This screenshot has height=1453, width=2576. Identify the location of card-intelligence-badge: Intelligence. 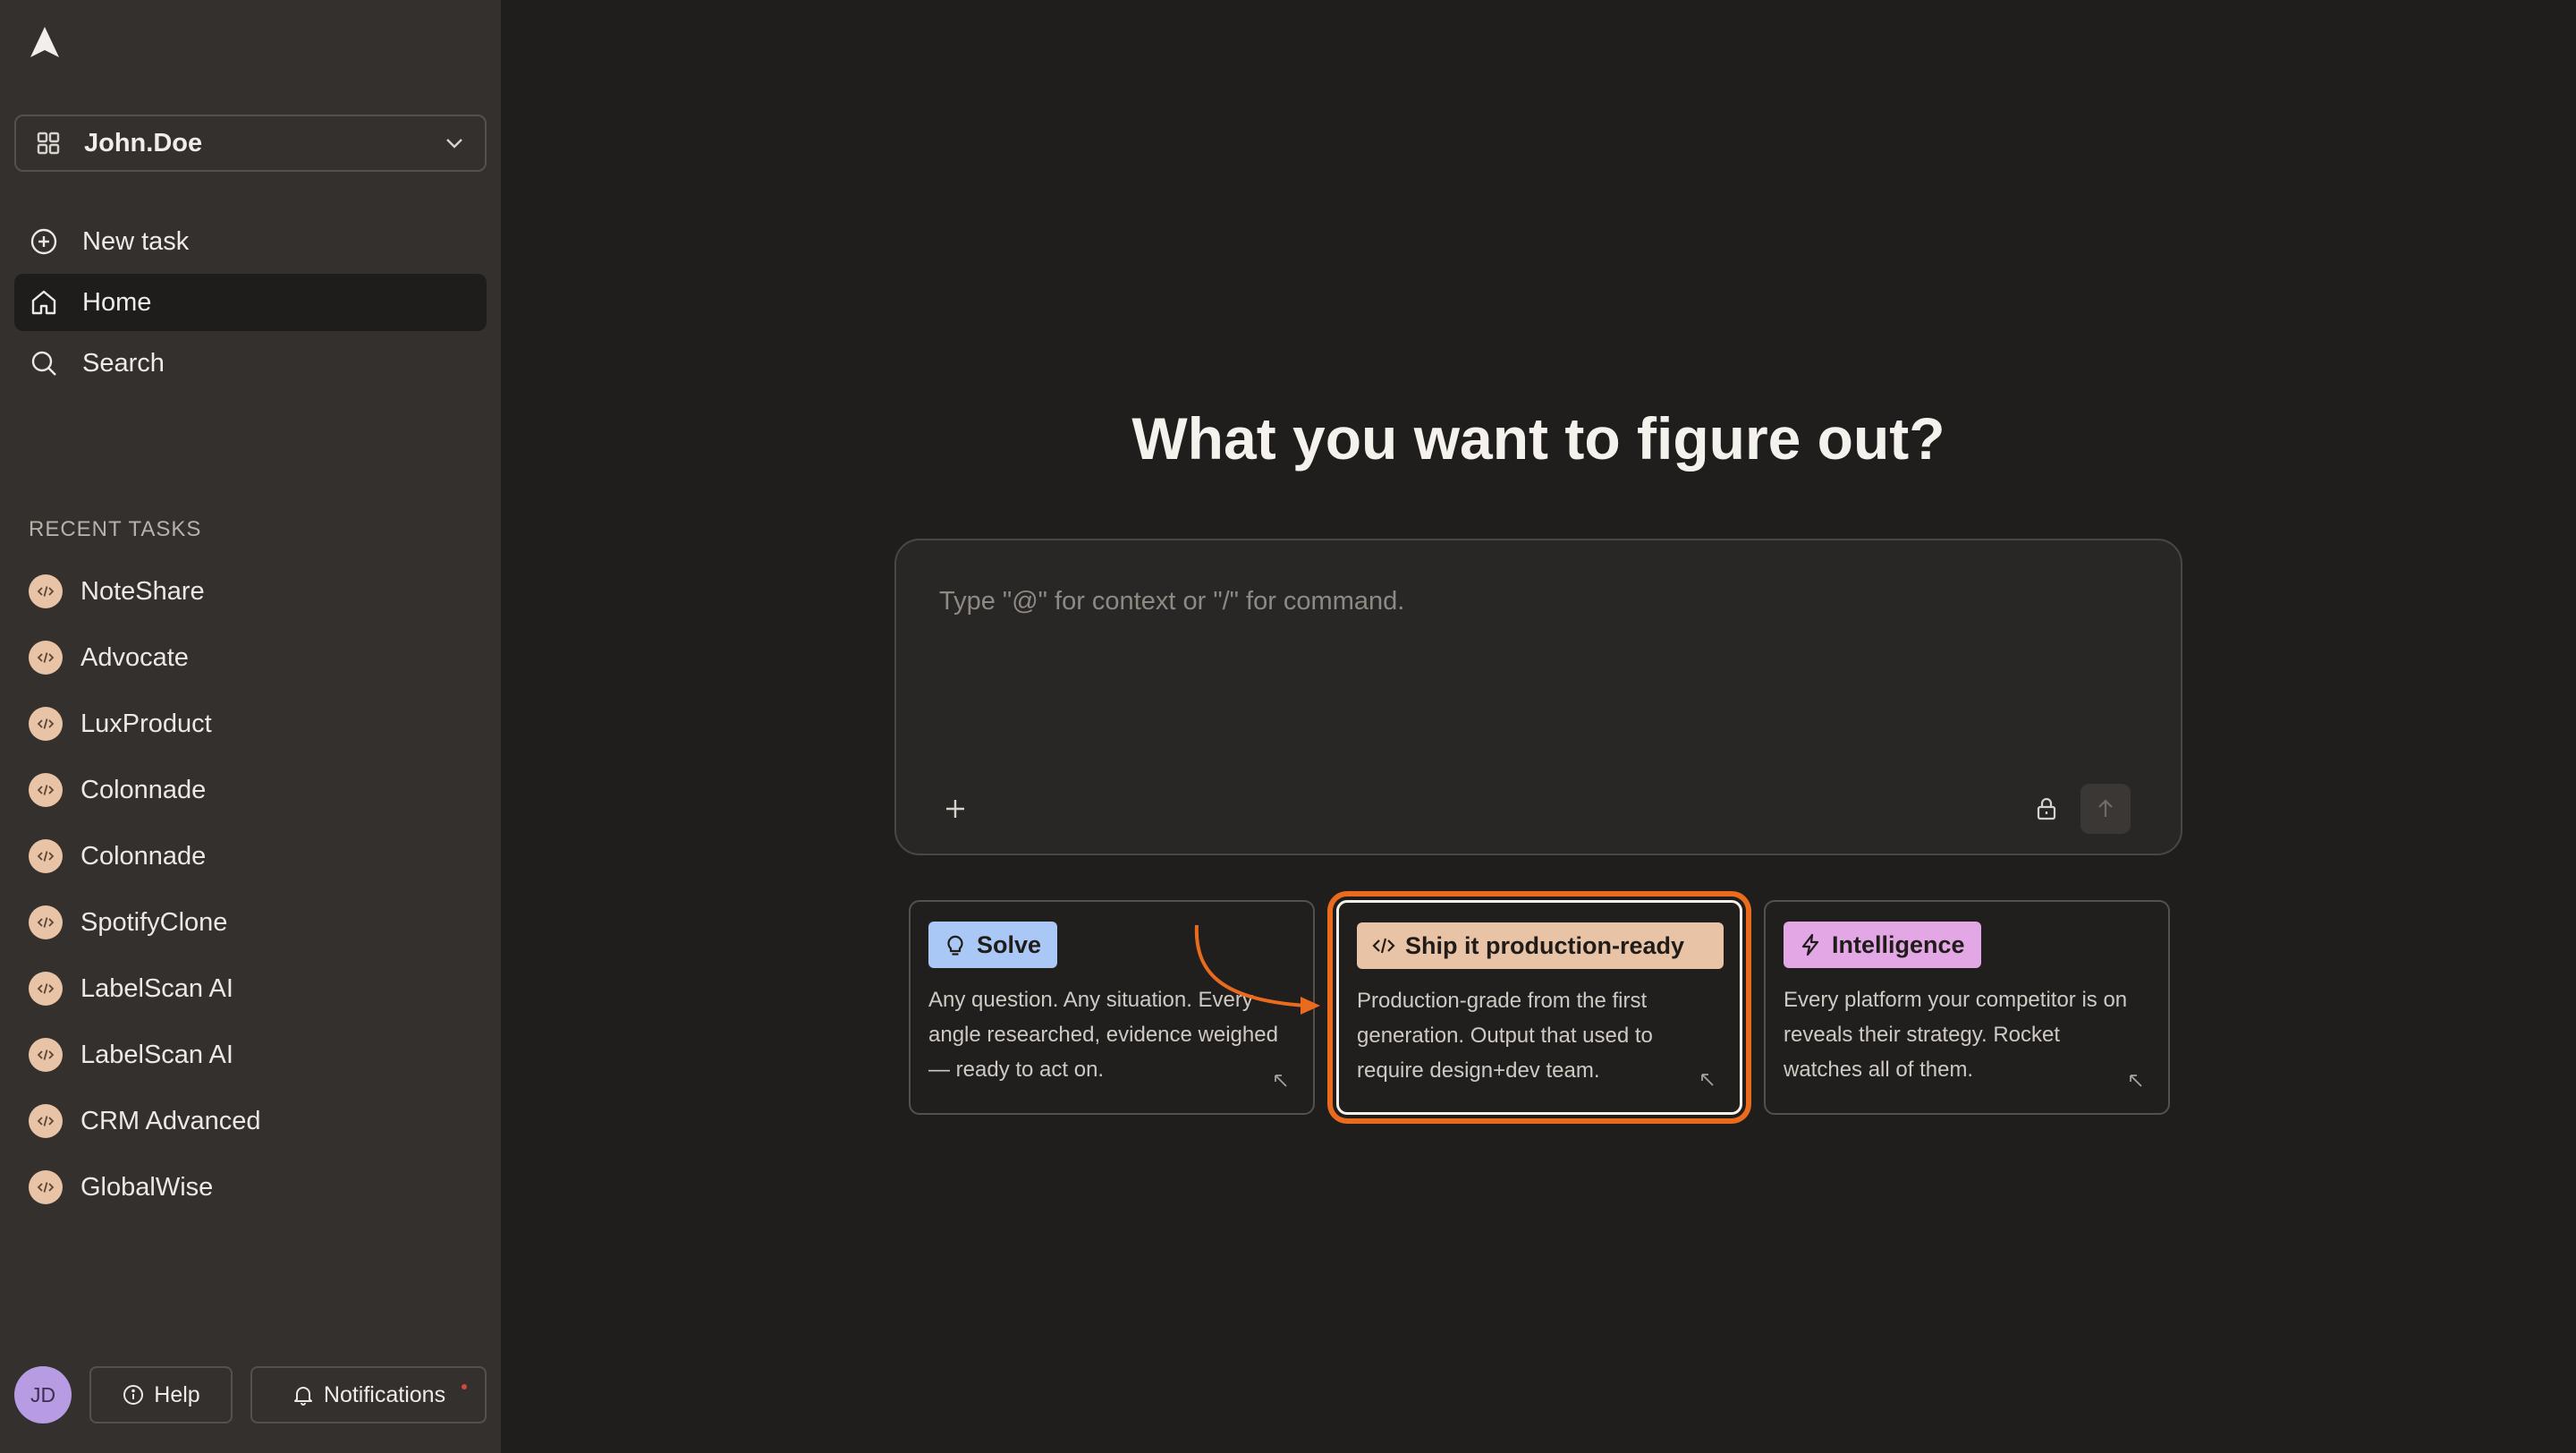
(1882, 945).